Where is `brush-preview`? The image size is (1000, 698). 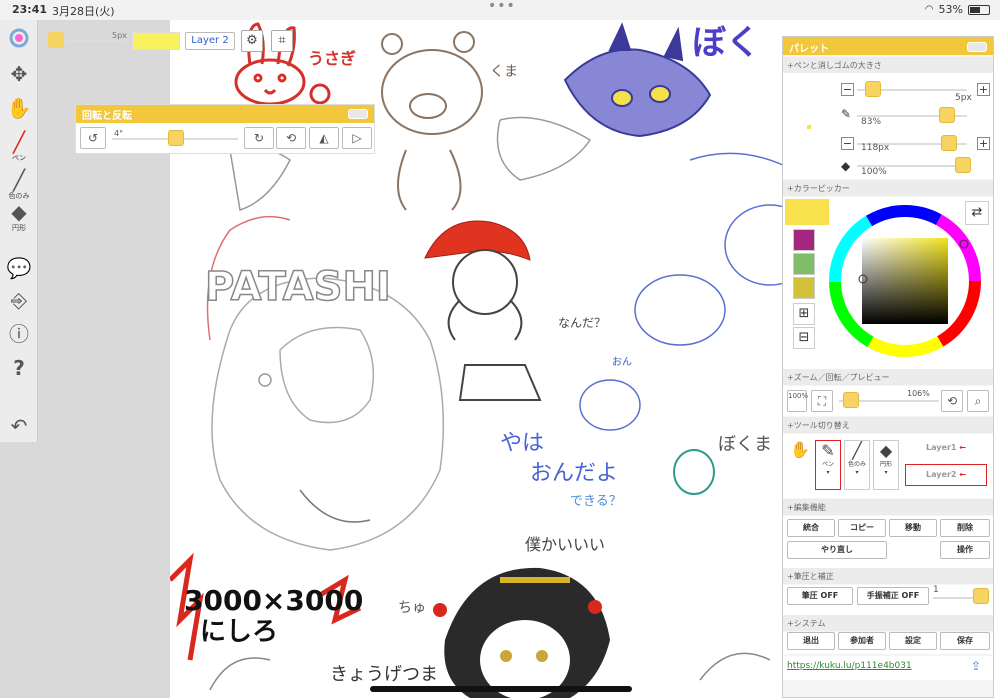 brush-preview is located at coordinates (809, 127).